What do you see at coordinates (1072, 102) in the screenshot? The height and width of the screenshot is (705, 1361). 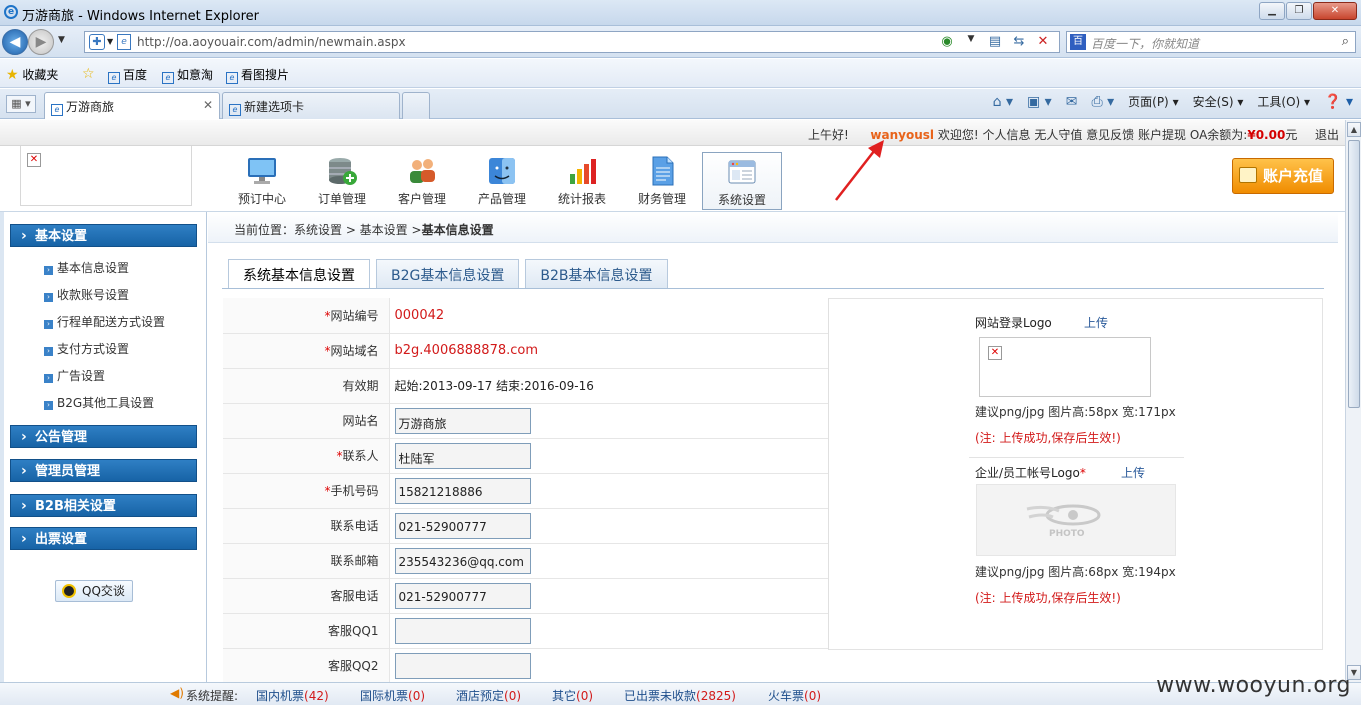 I see `mail-icon: ✉` at bounding box center [1072, 102].